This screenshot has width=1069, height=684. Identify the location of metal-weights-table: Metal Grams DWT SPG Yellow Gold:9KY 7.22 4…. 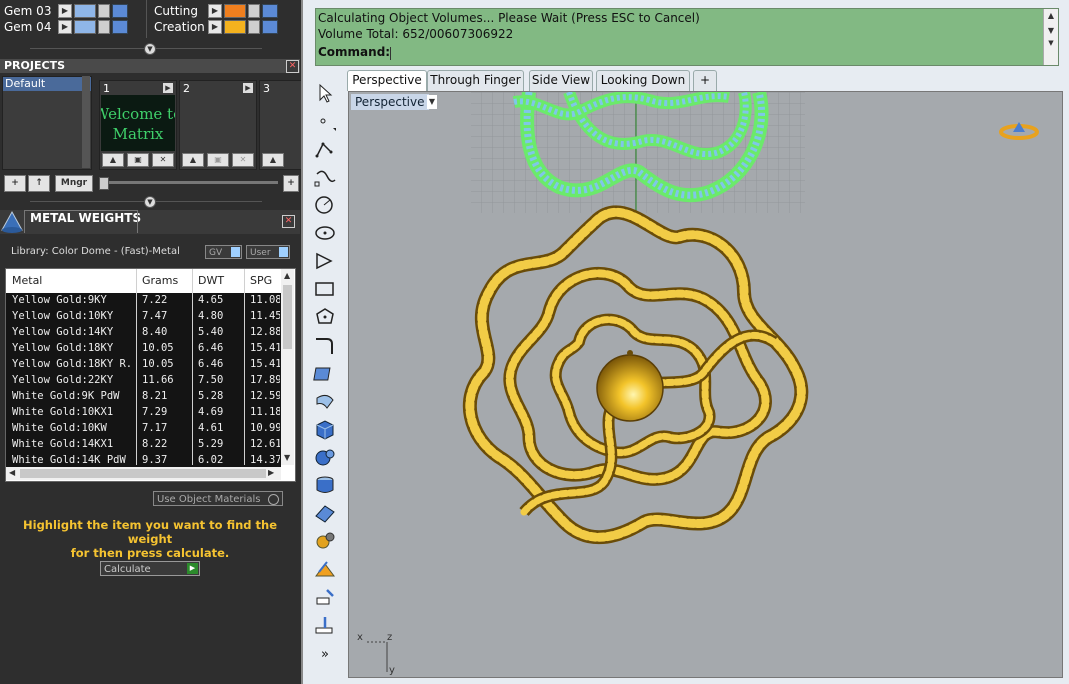
(150, 375).